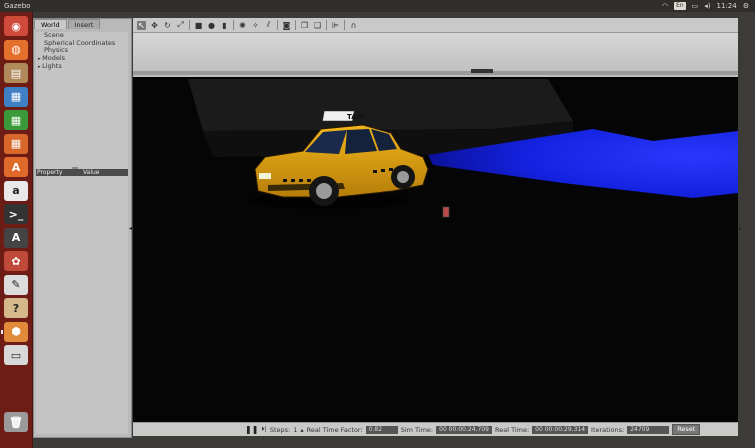 Image resolution: width=755 pixels, height=448 pixels. I want to click on spot-light-icon: ✧, so click(255, 25).